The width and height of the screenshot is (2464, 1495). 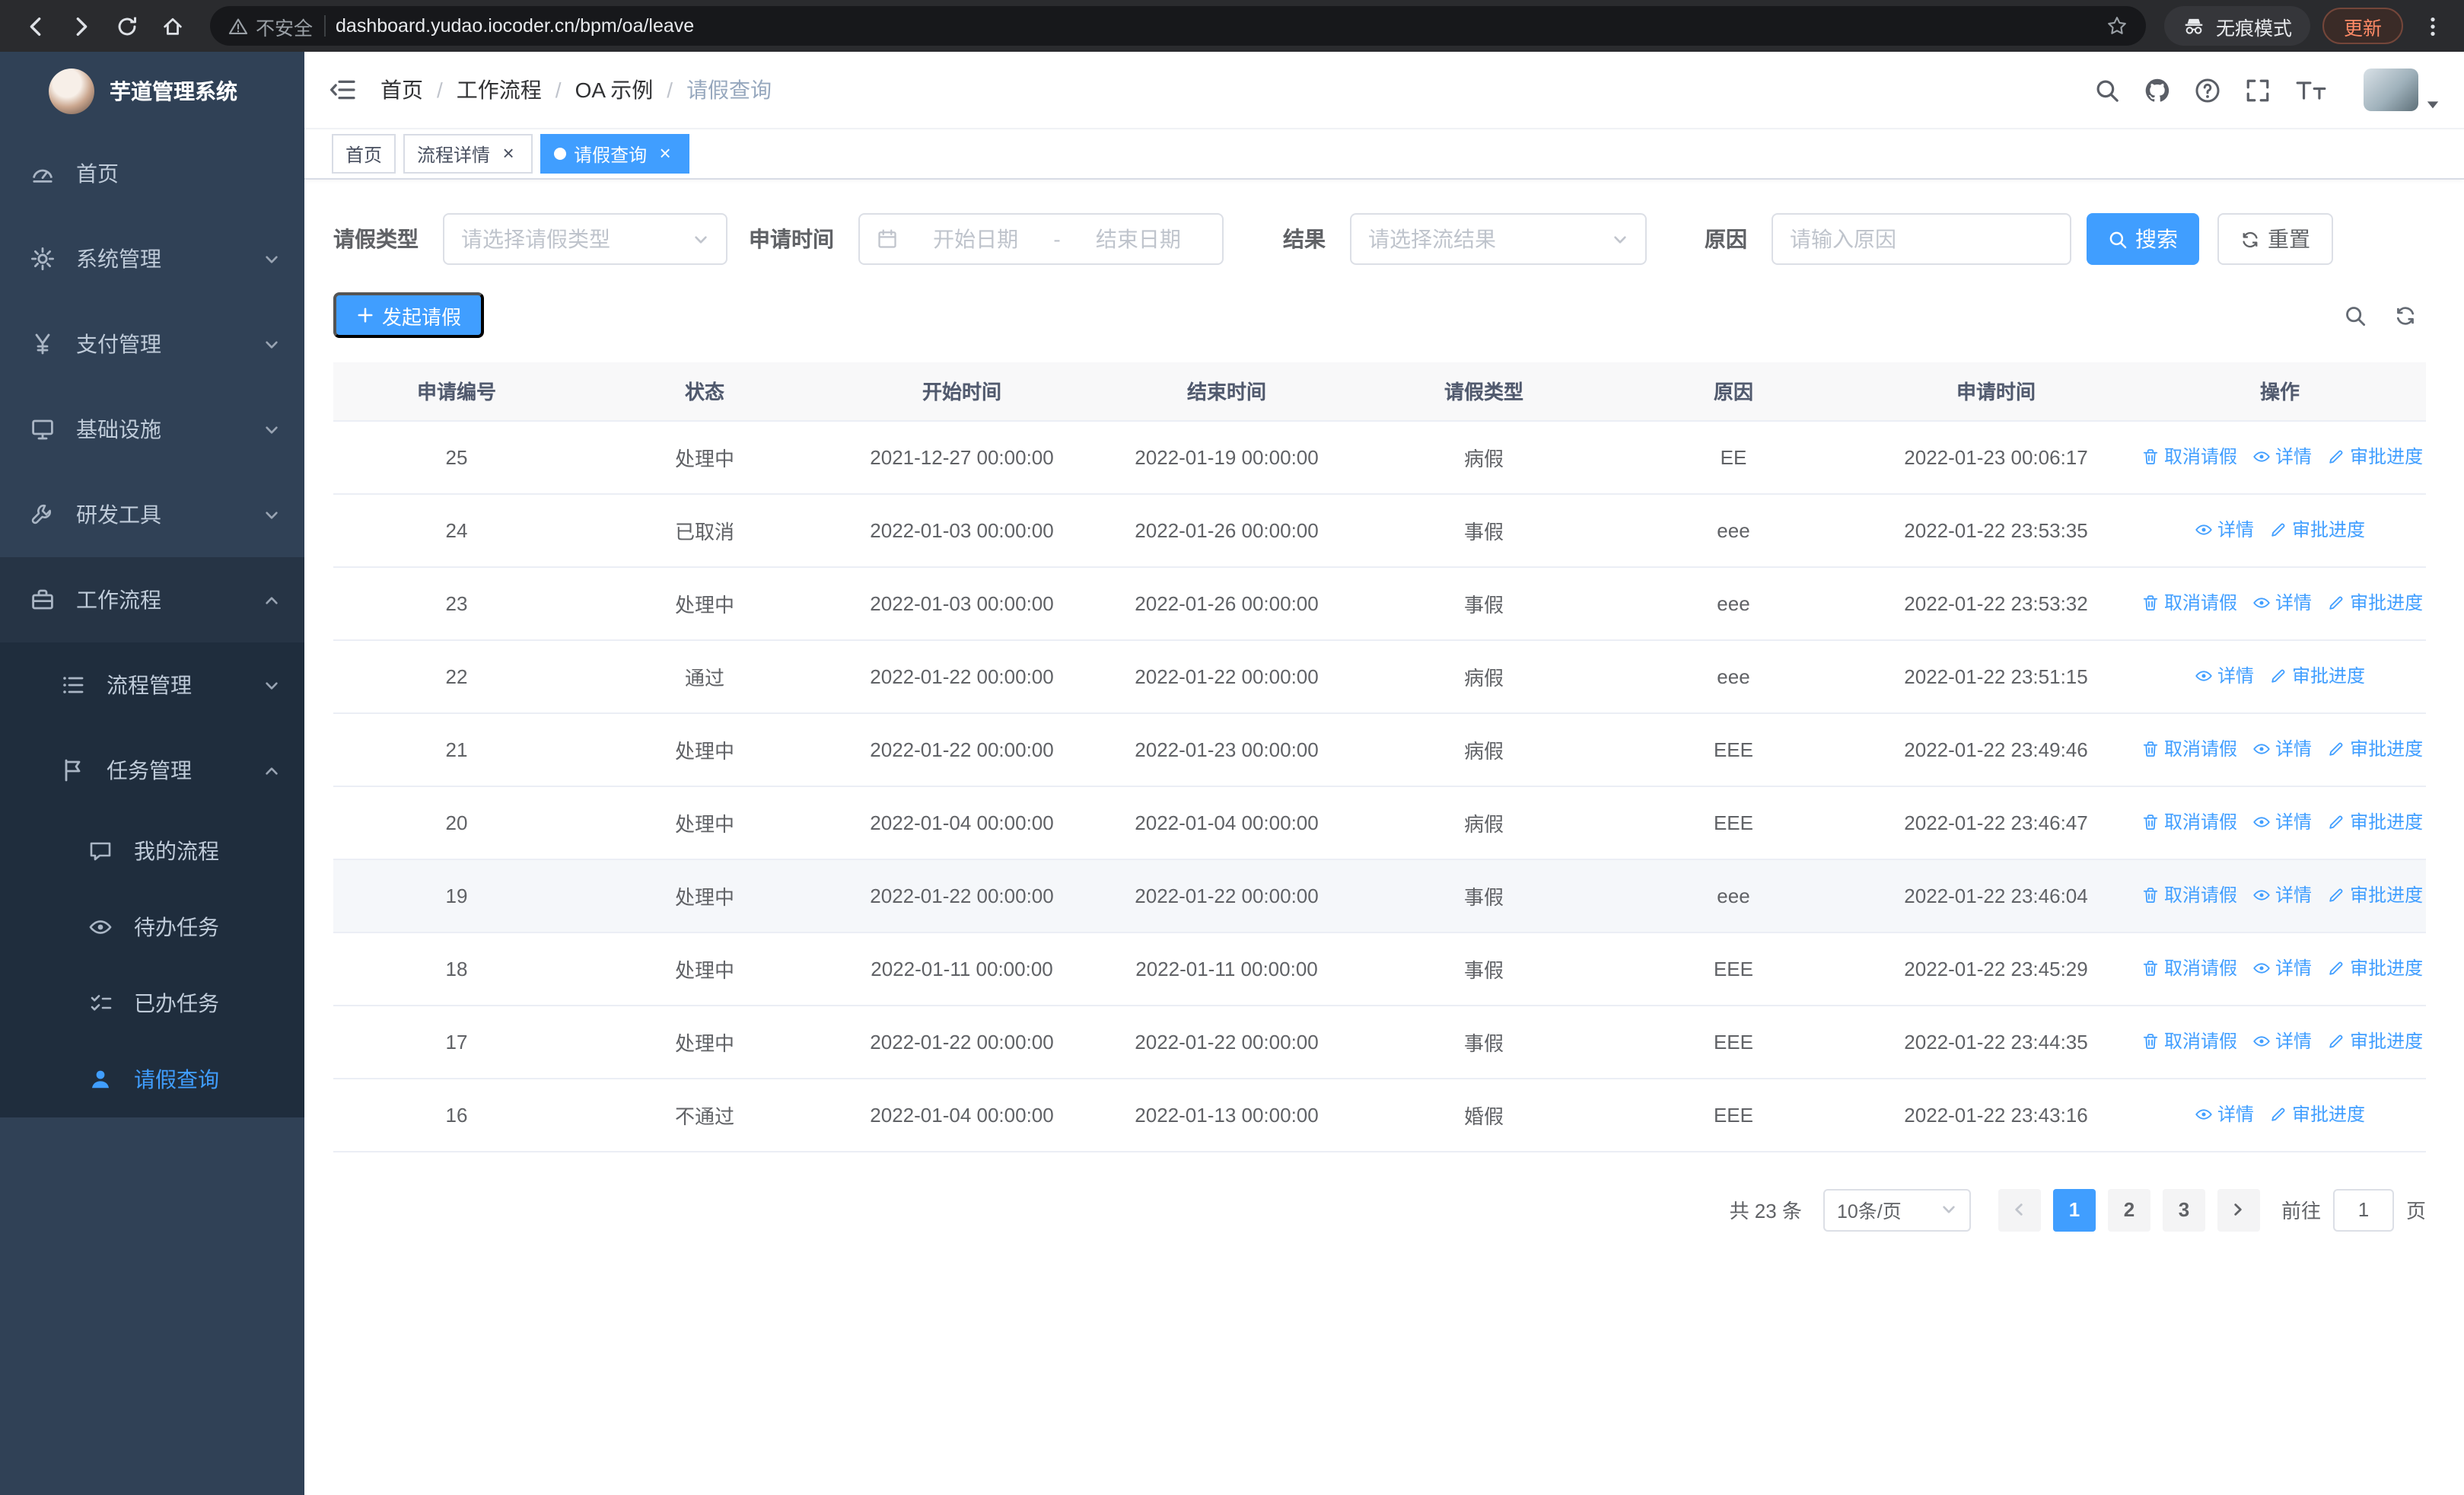 I want to click on font-size-icon, so click(x=2311, y=90).